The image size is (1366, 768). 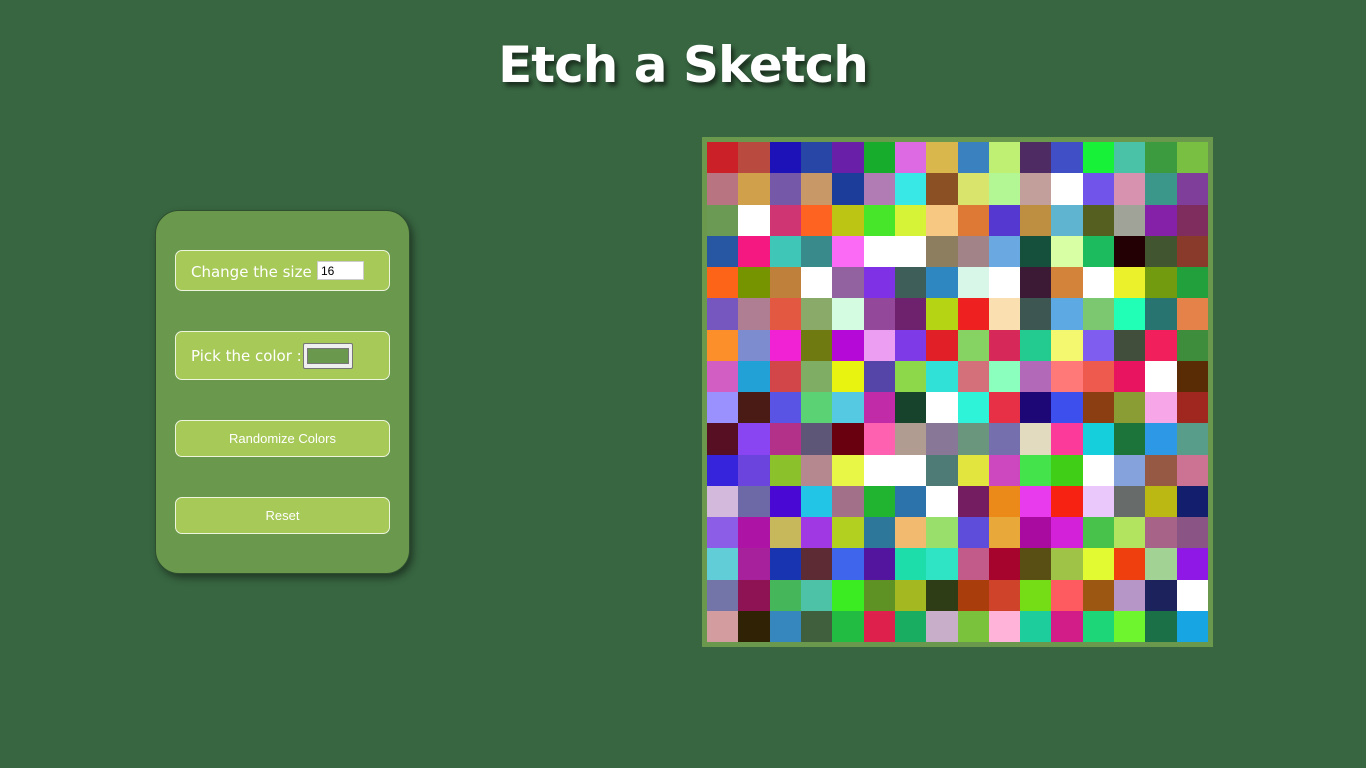 I want to click on randomize-colors-button: Randomize Colors, so click(x=282, y=438).